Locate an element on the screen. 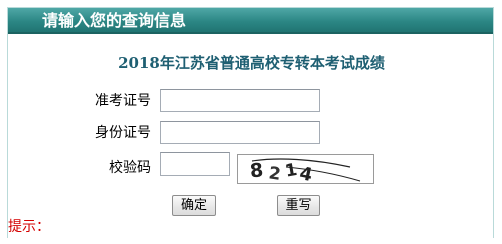 The image size is (502, 244). exam-title: 2018年江苏省普通高校专转本考试成绩 is located at coordinates (251, 63).